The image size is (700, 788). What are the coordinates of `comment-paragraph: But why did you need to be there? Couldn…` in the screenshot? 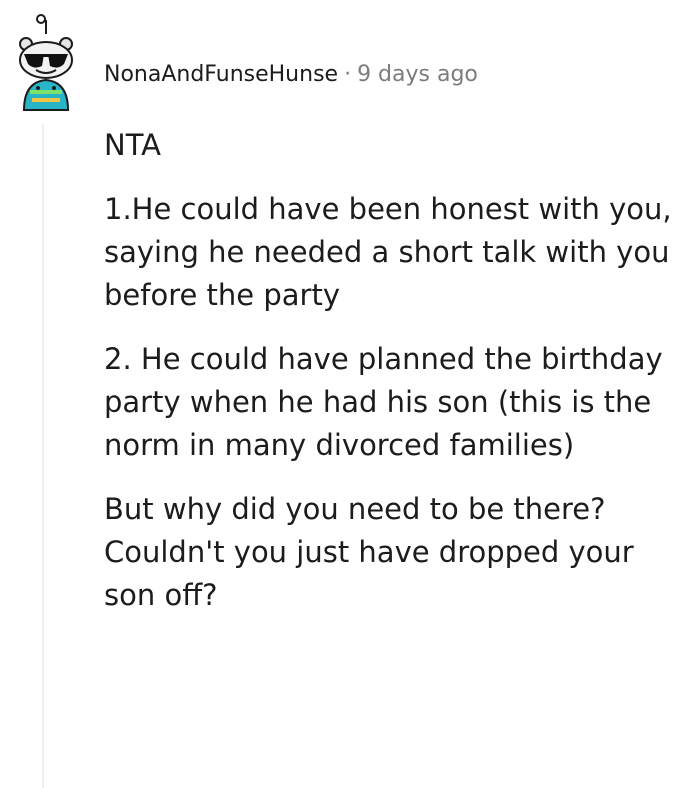 It's located at (369, 552).